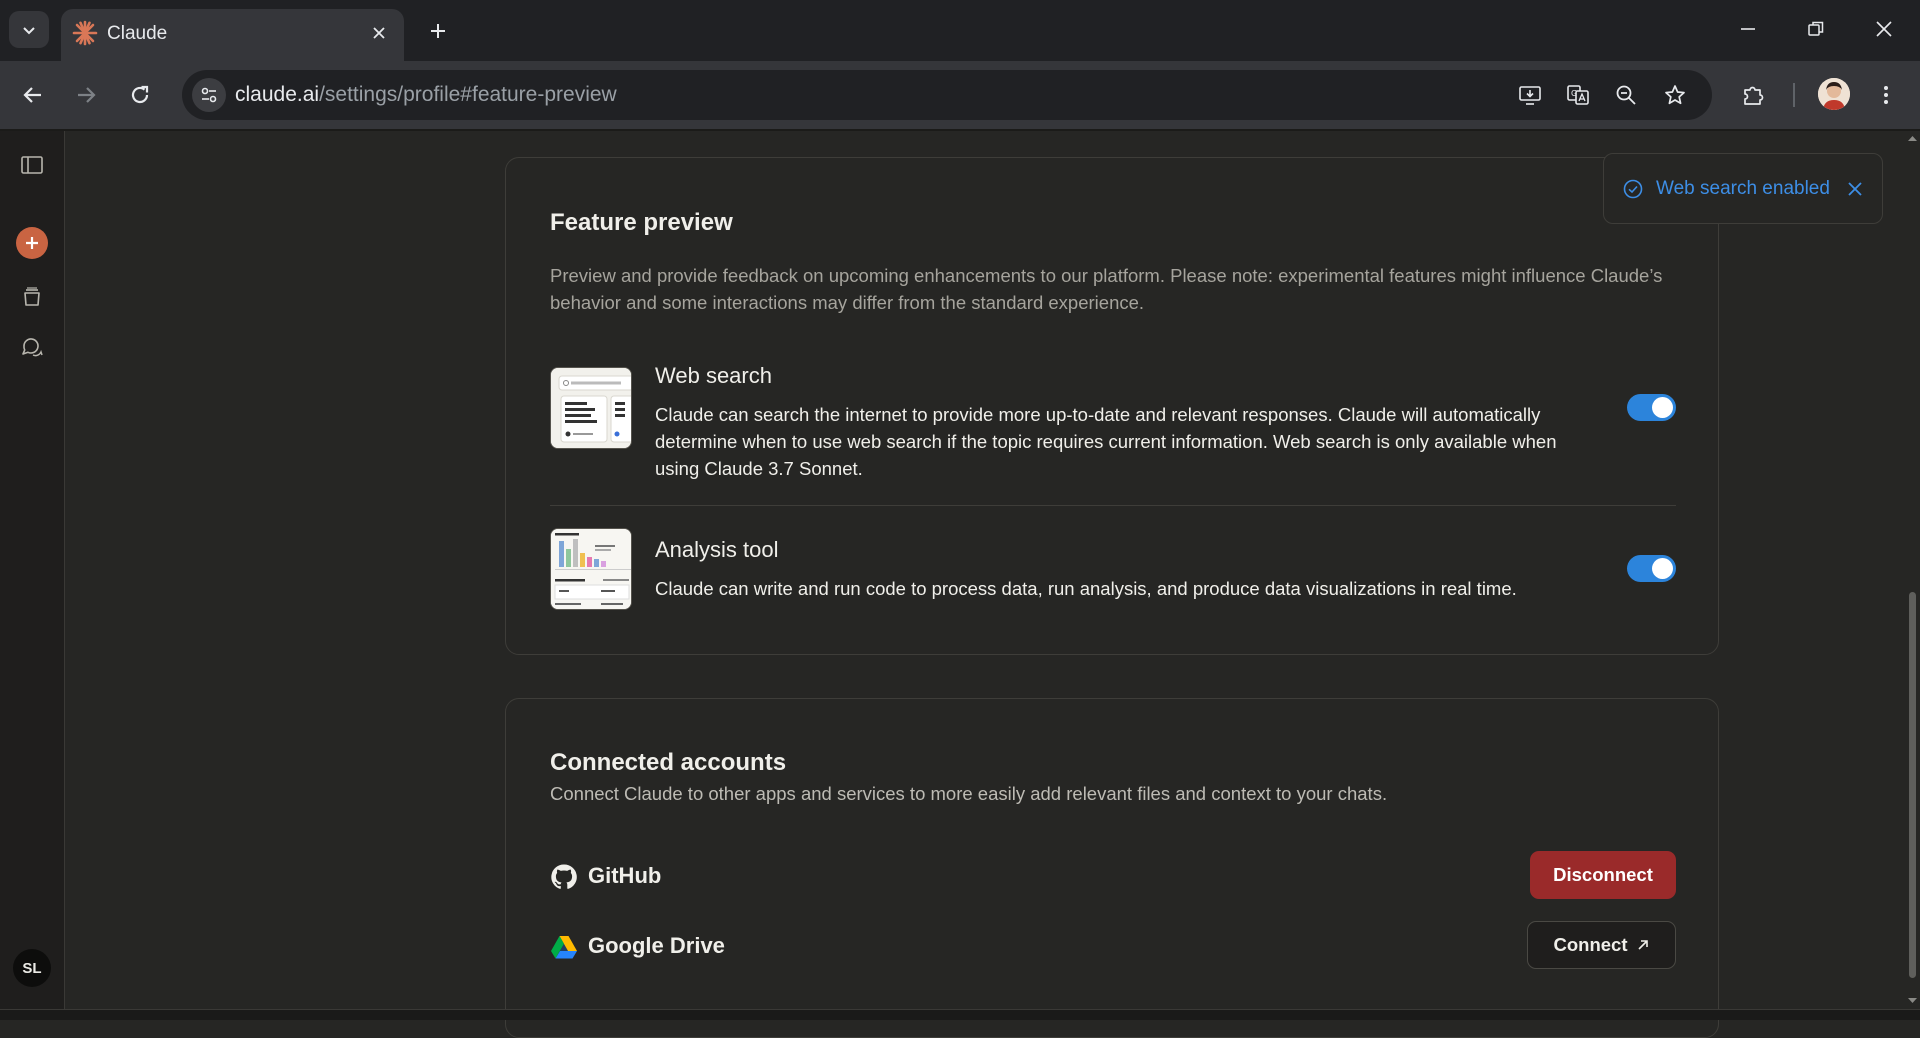 The image size is (1920, 1038). I want to click on scroll-down-arrow-icon, so click(1912, 1000).